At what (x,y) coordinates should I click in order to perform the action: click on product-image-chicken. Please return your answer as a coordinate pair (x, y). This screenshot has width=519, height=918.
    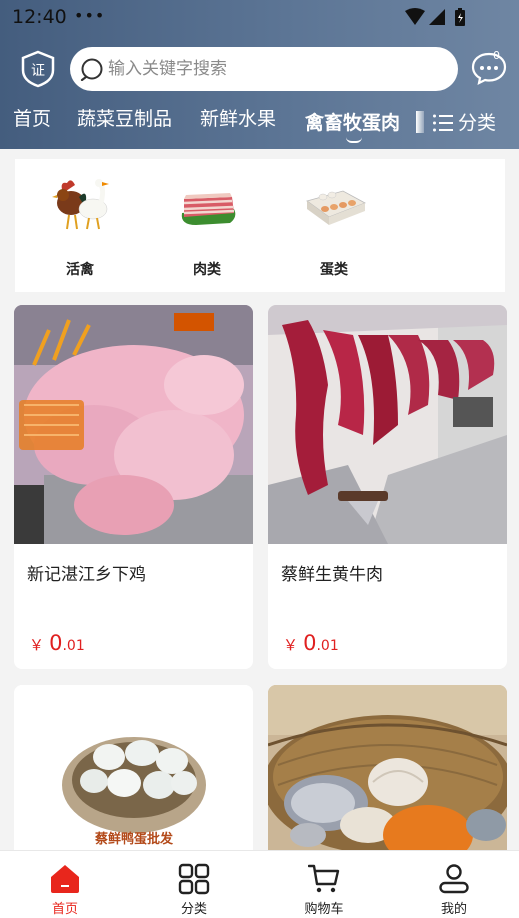
    Looking at the image, I should click on (133, 424).